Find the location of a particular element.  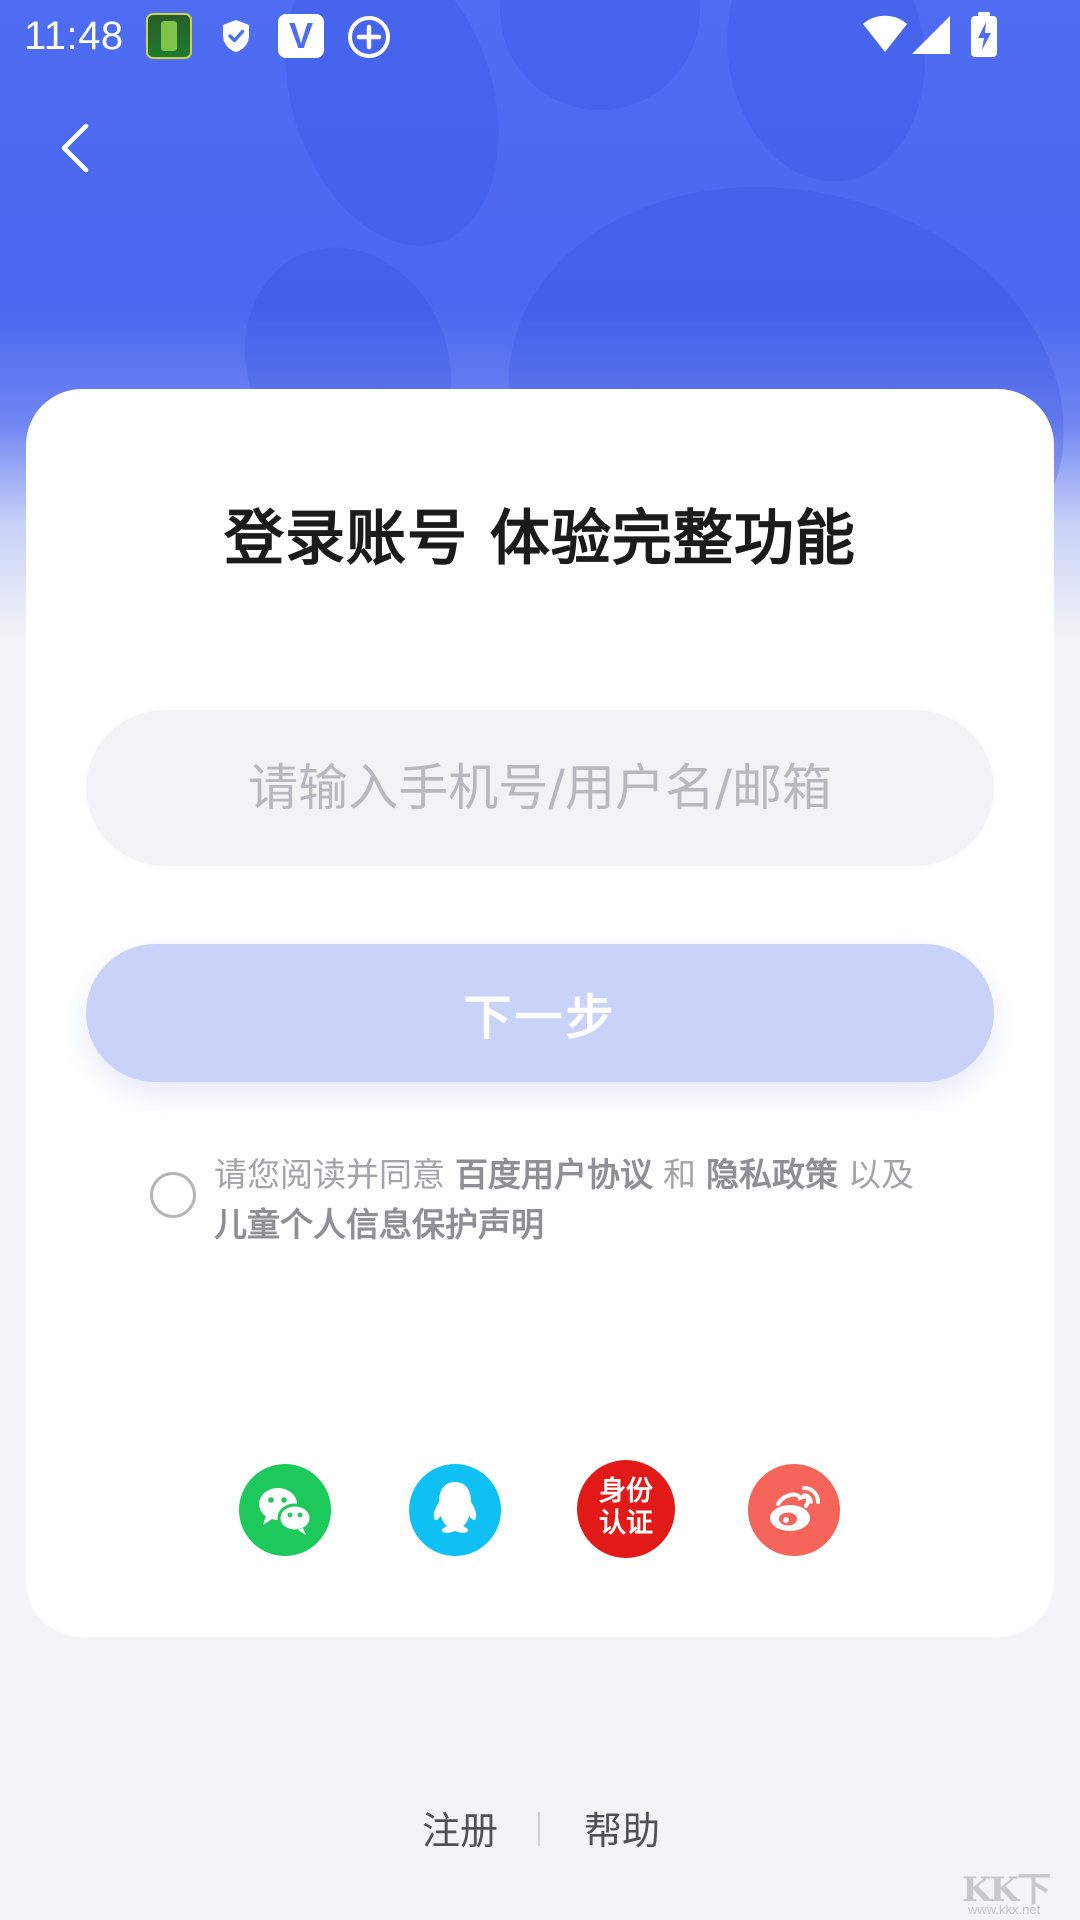

id-auth-login-button: 身份 认证 is located at coordinates (626, 1509).